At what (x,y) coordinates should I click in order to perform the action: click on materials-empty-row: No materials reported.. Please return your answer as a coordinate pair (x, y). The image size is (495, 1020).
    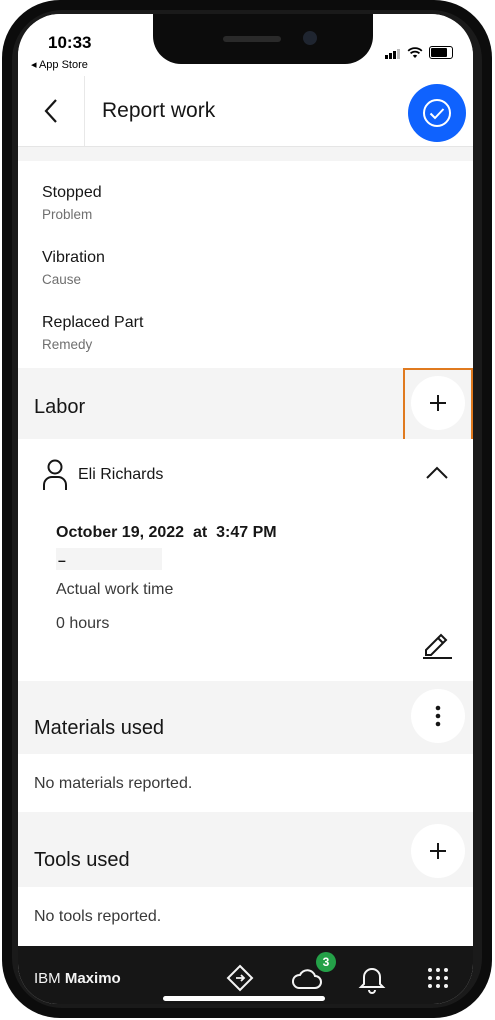
    Looking at the image, I should click on (245, 783).